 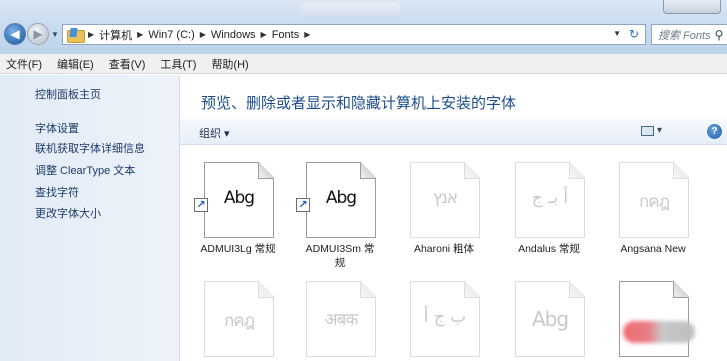 What do you see at coordinates (359, 103) in the screenshot?
I see `page-title: 预览、删除或者显示和隐藏计算机上安装的字体` at bounding box center [359, 103].